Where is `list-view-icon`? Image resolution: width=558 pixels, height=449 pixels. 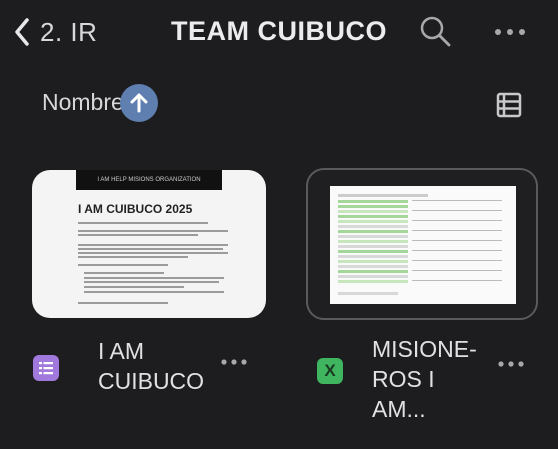
list-view-icon is located at coordinates (509, 105).